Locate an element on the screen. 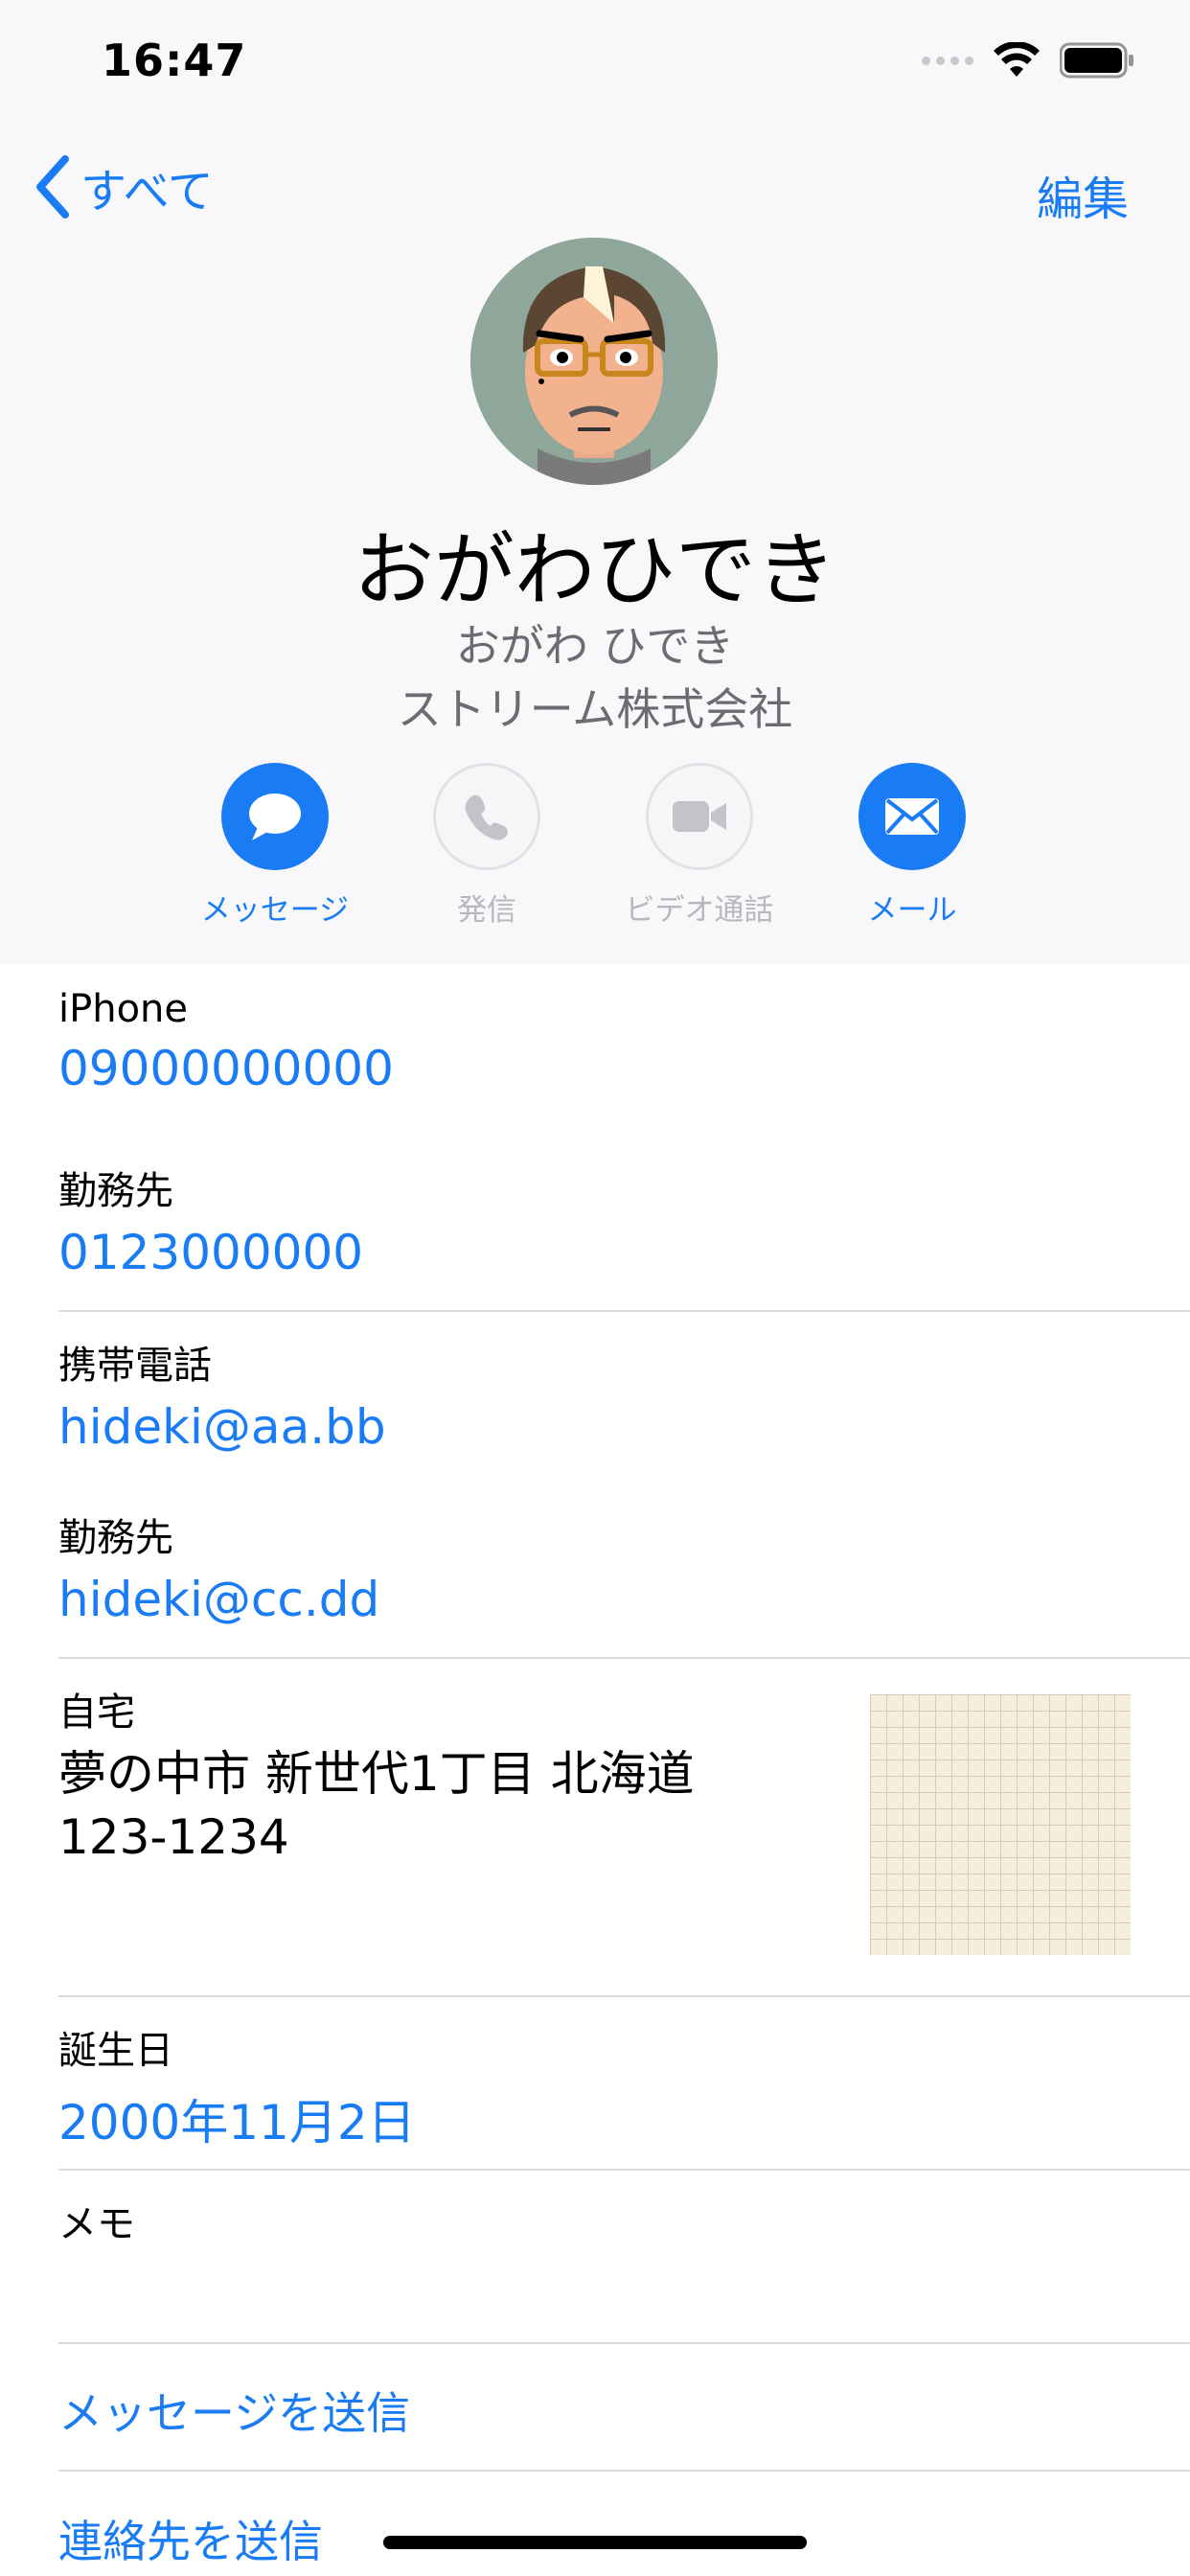  mail-action-label: メール is located at coordinates (912, 910).